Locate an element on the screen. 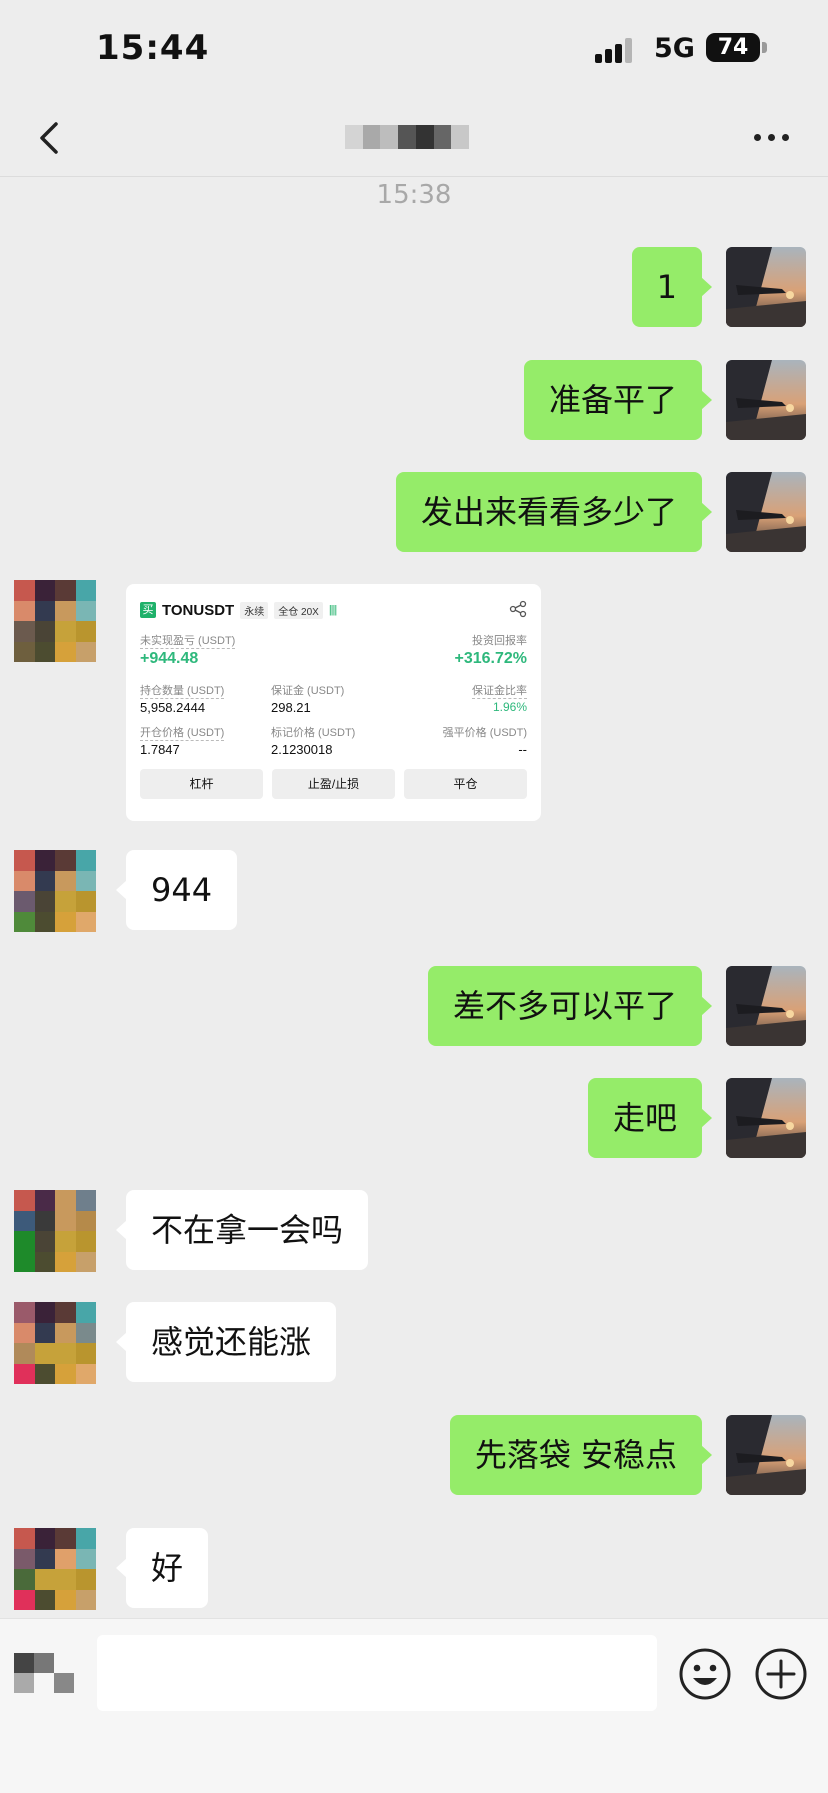  roi-value: +316.72% is located at coordinates (490, 658).